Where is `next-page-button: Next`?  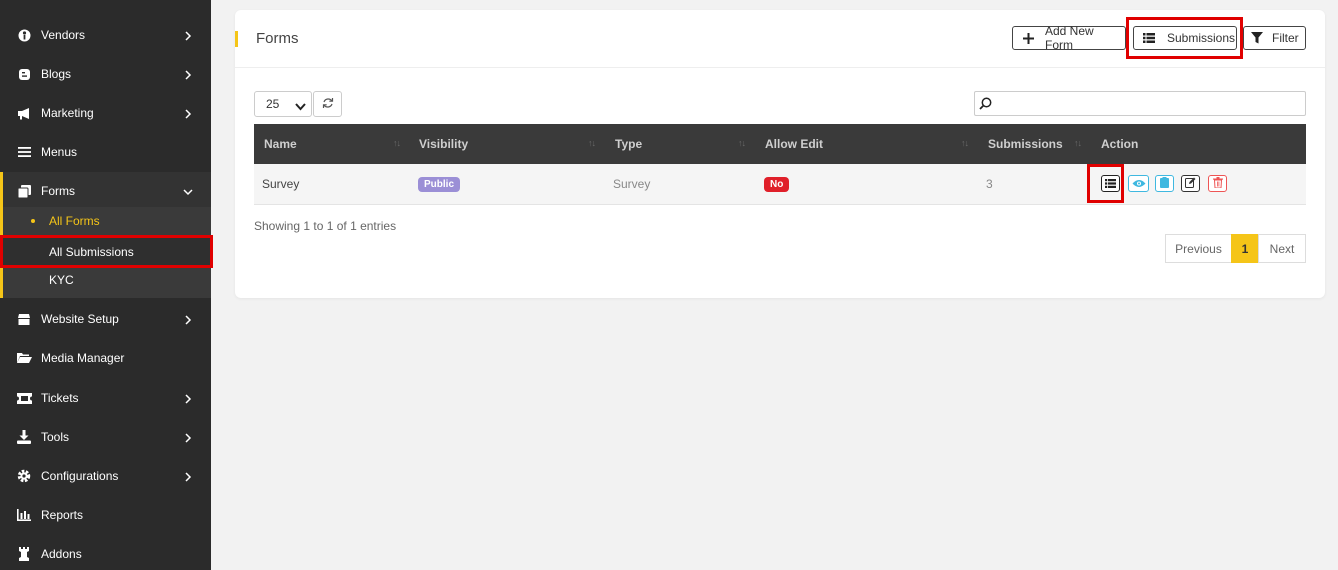 next-page-button: Next is located at coordinates (1282, 248).